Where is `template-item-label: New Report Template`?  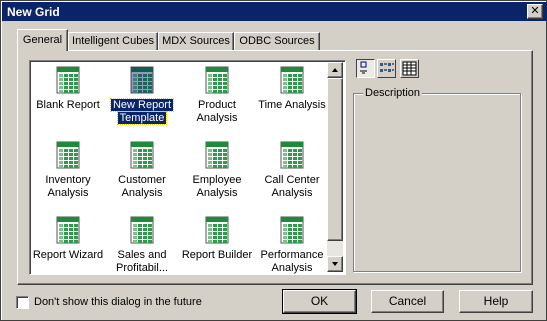
template-item-label: New Report Template is located at coordinates (142, 111).